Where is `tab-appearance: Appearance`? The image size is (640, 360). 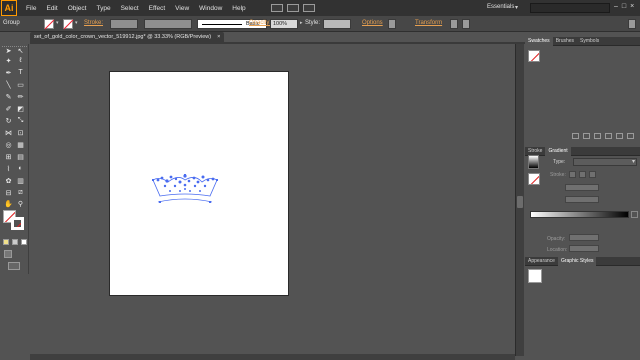
tab-appearance: Appearance is located at coordinates (541, 261).